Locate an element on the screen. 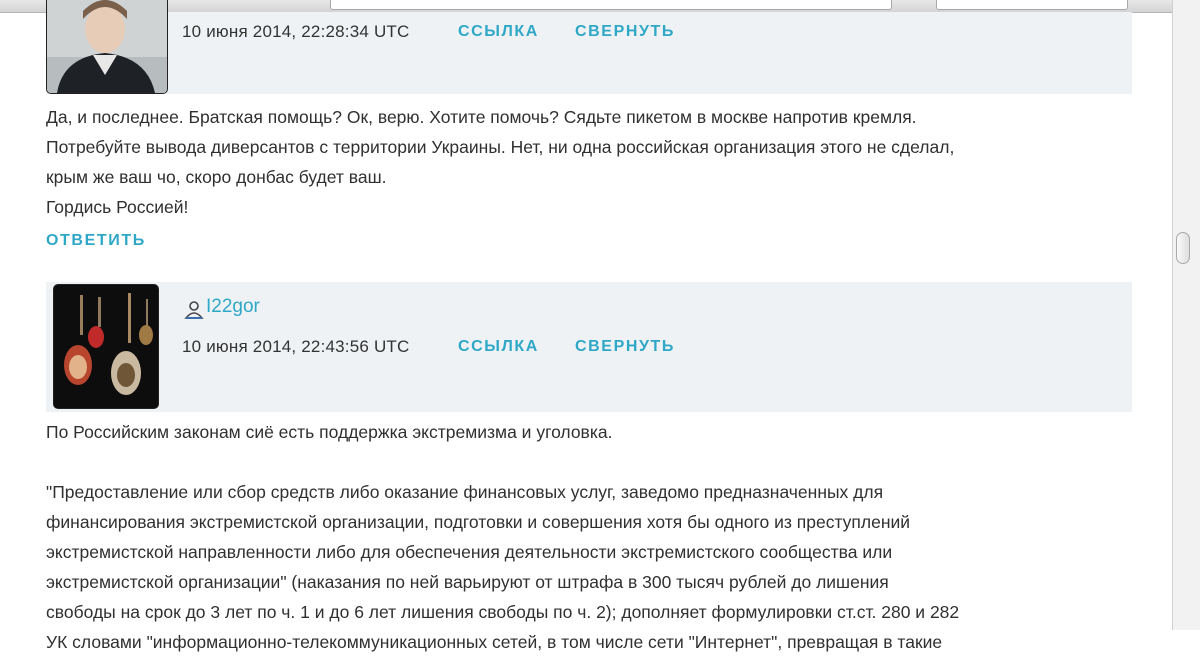 Image resolution: width=1200 pixels, height=657 pixels. user-icon is located at coordinates (194, 310).